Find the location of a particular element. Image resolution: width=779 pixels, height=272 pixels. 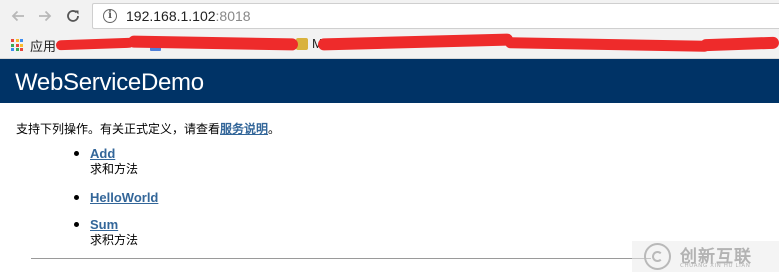

operation-item-add: Add 求和方法 is located at coordinates (116, 168).